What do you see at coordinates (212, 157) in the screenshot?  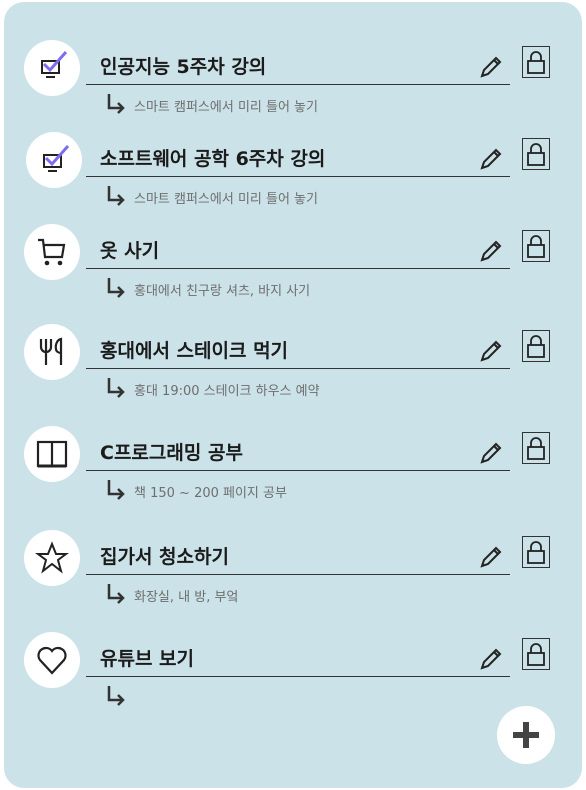 I see `todo-title: 소프트웨어 공학 6주차 강의` at bounding box center [212, 157].